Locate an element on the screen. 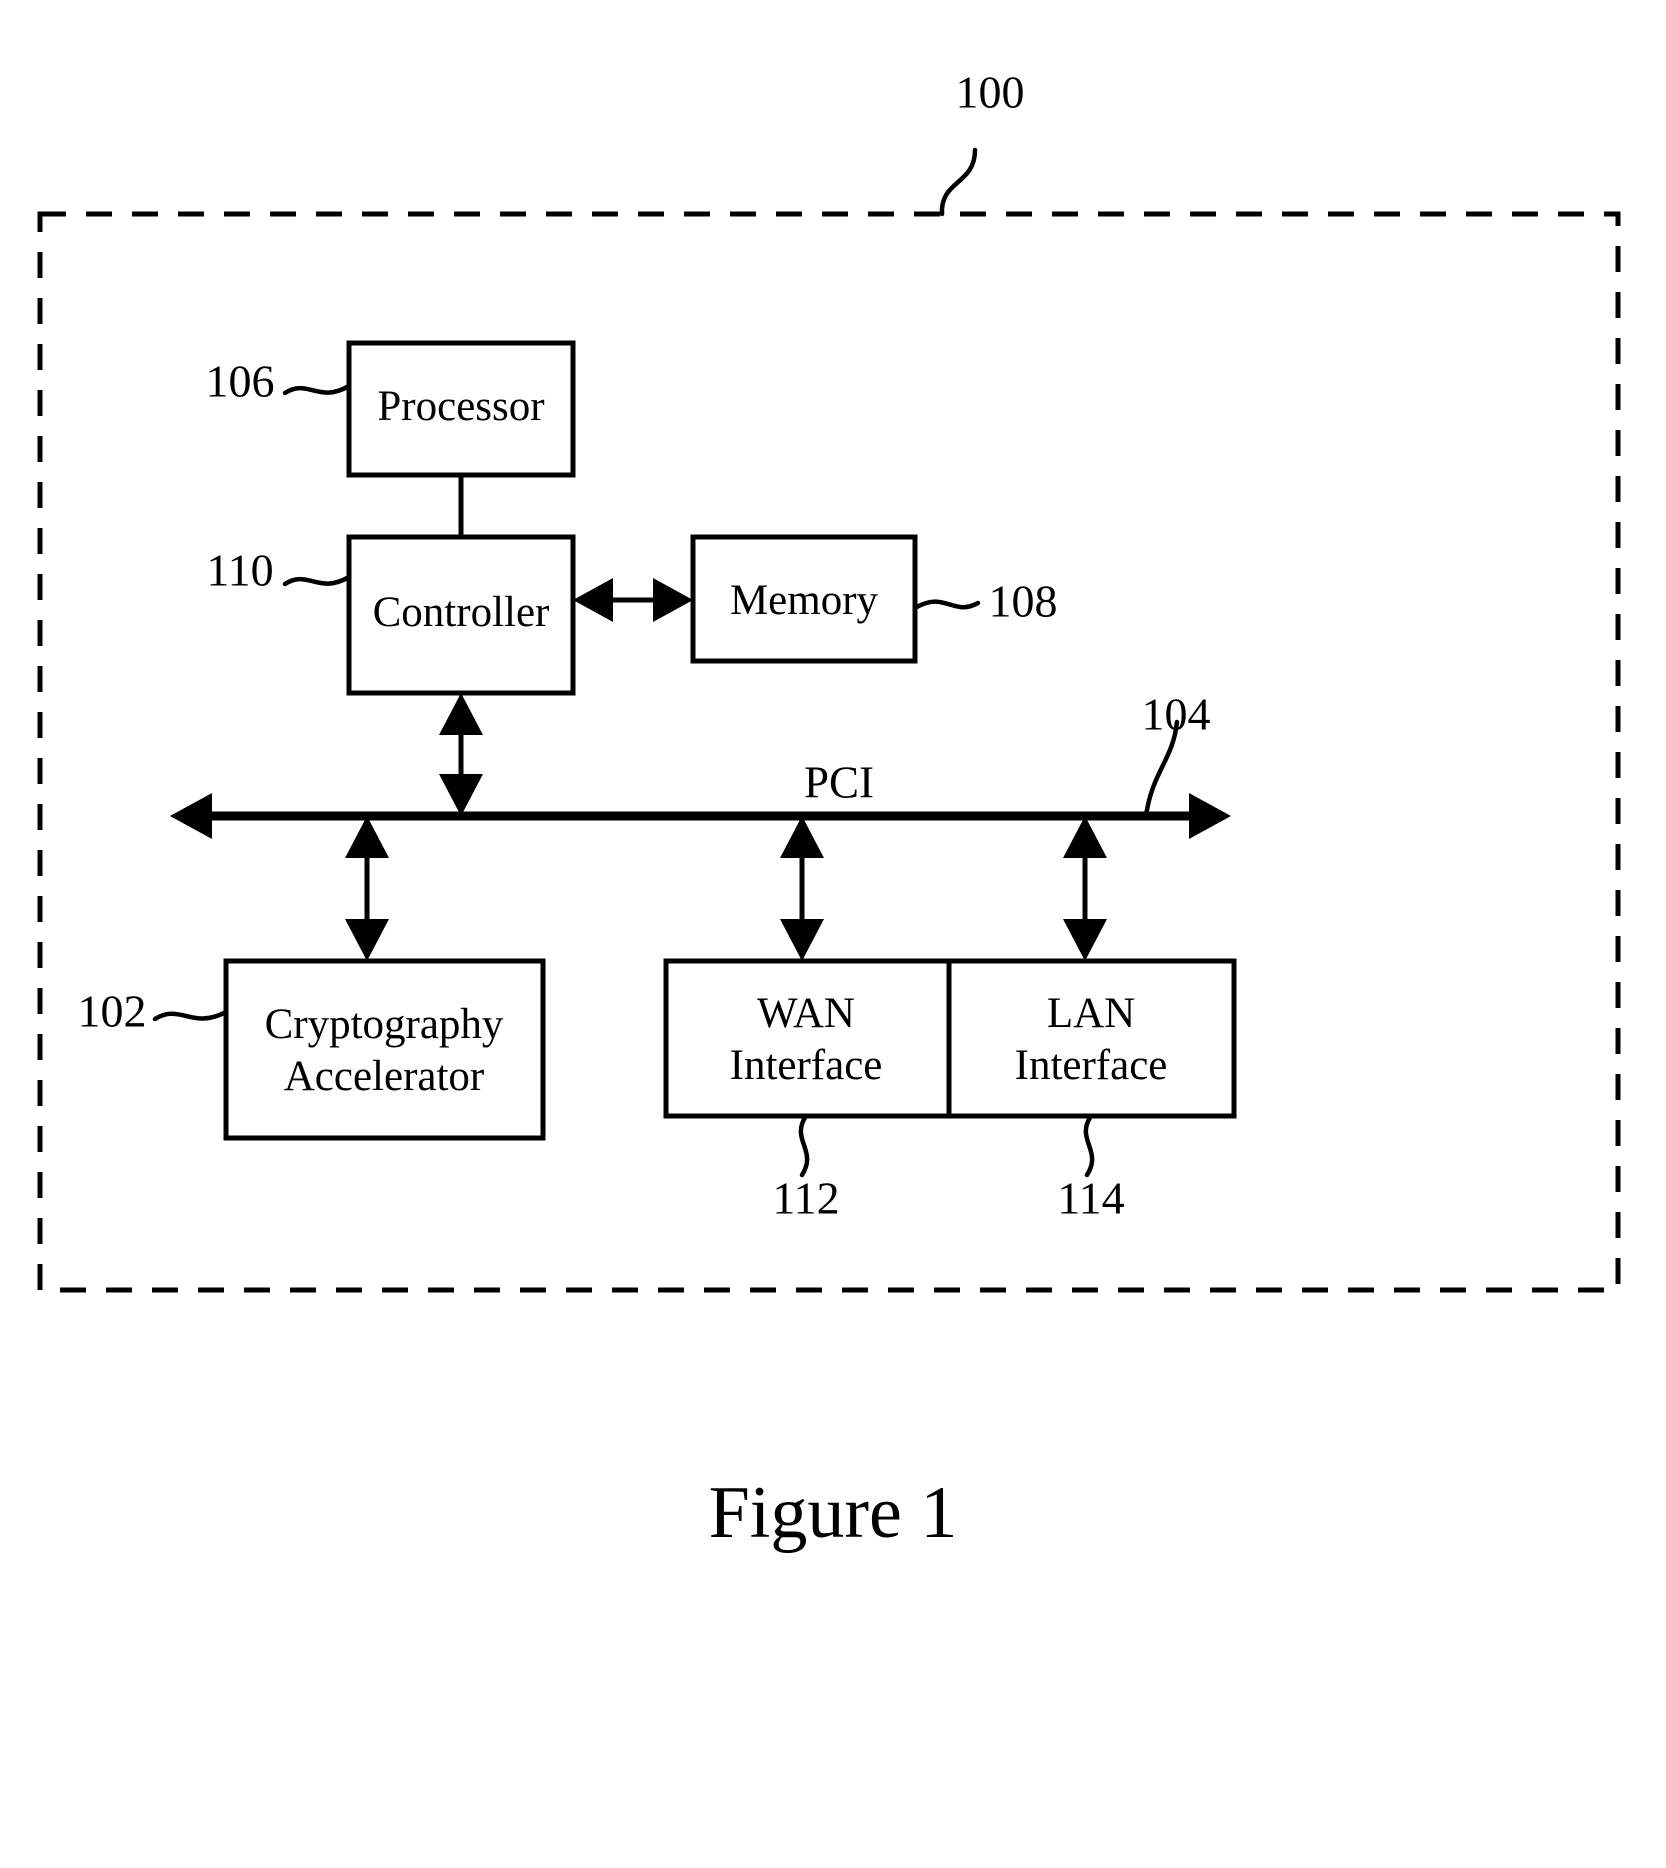 The height and width of the screenshot is (1868, 1666). ref-number-102: 102 is located at coordinates (112, 1011).